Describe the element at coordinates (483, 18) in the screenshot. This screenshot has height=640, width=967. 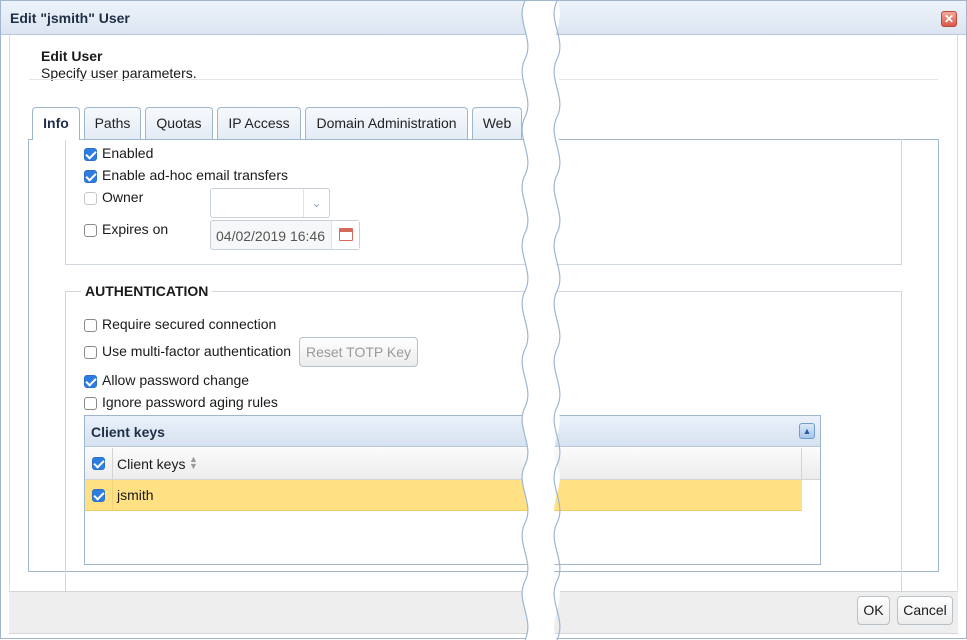
I see `dialog-titlebar: Edit "jsmith" User ✕` at that location.